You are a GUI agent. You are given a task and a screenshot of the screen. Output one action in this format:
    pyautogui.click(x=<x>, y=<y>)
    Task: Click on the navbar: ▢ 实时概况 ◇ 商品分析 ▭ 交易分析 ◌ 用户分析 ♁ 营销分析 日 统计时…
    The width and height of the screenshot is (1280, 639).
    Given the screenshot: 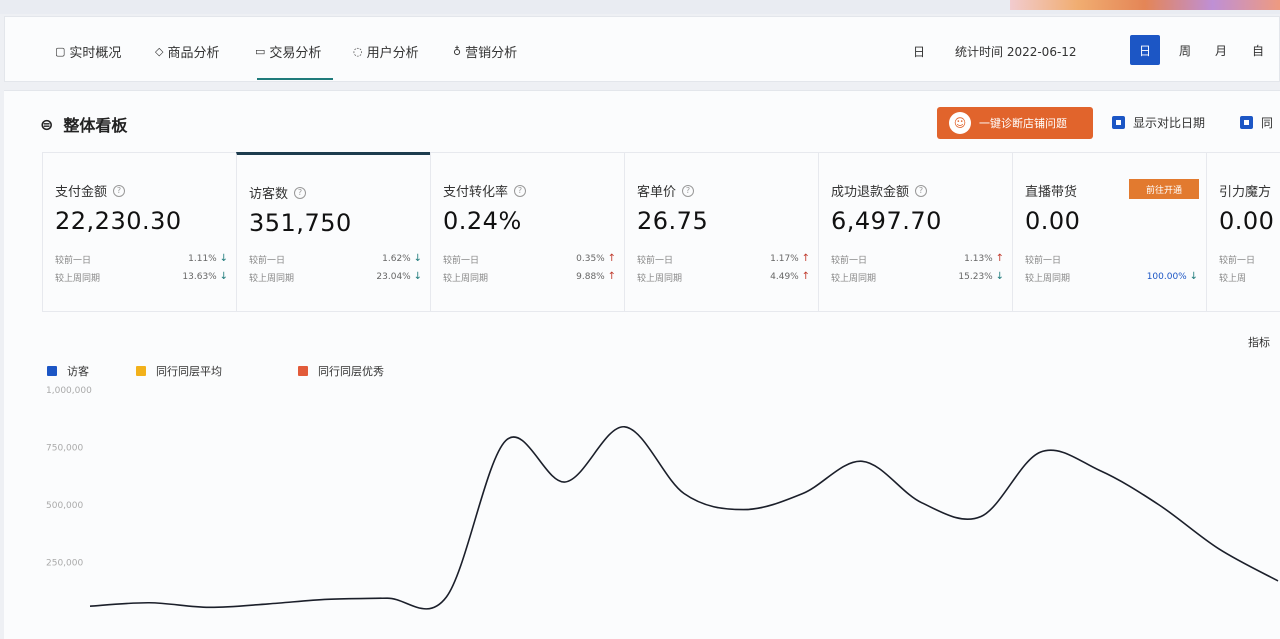 What is the action you would take?
    pyautogui.click(x=642, y=49)
    